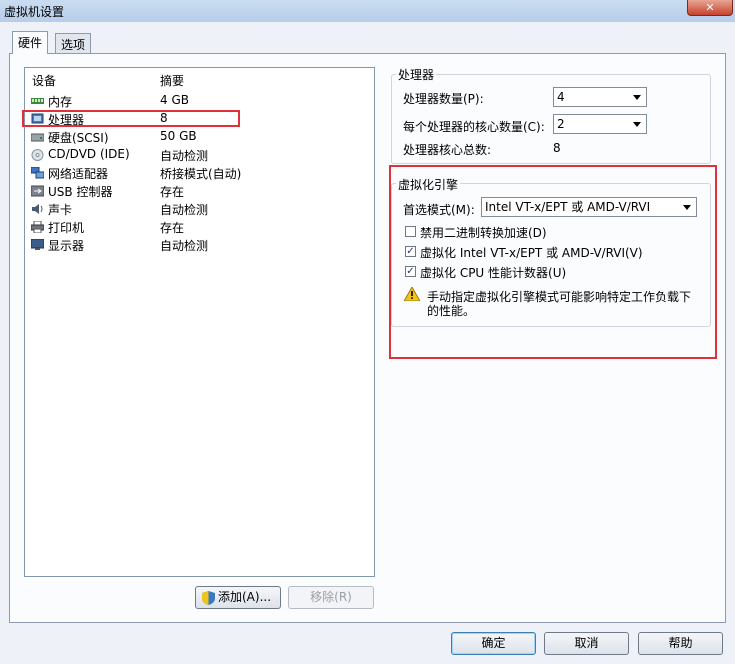 Image resolution: width=735 pixels, height=664 pixels. What do you see at coordinates (208, 598) in the screenshot?
I see `shield-icon` at bounding box center [208, 598].